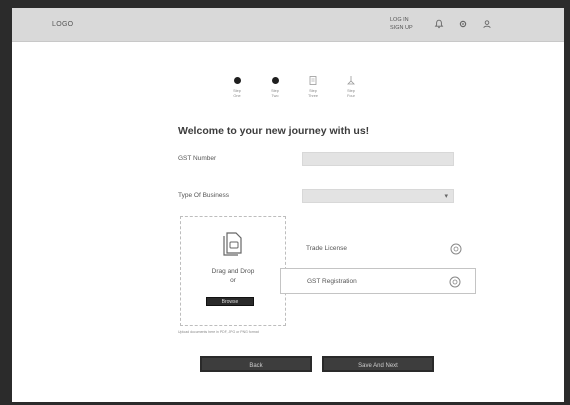 The width and height of the screenshot is (570, 405). What do you see at coordinates (378, 159) in the screenshot?
I see `gst-number-input` at bounding box center [378, 159].